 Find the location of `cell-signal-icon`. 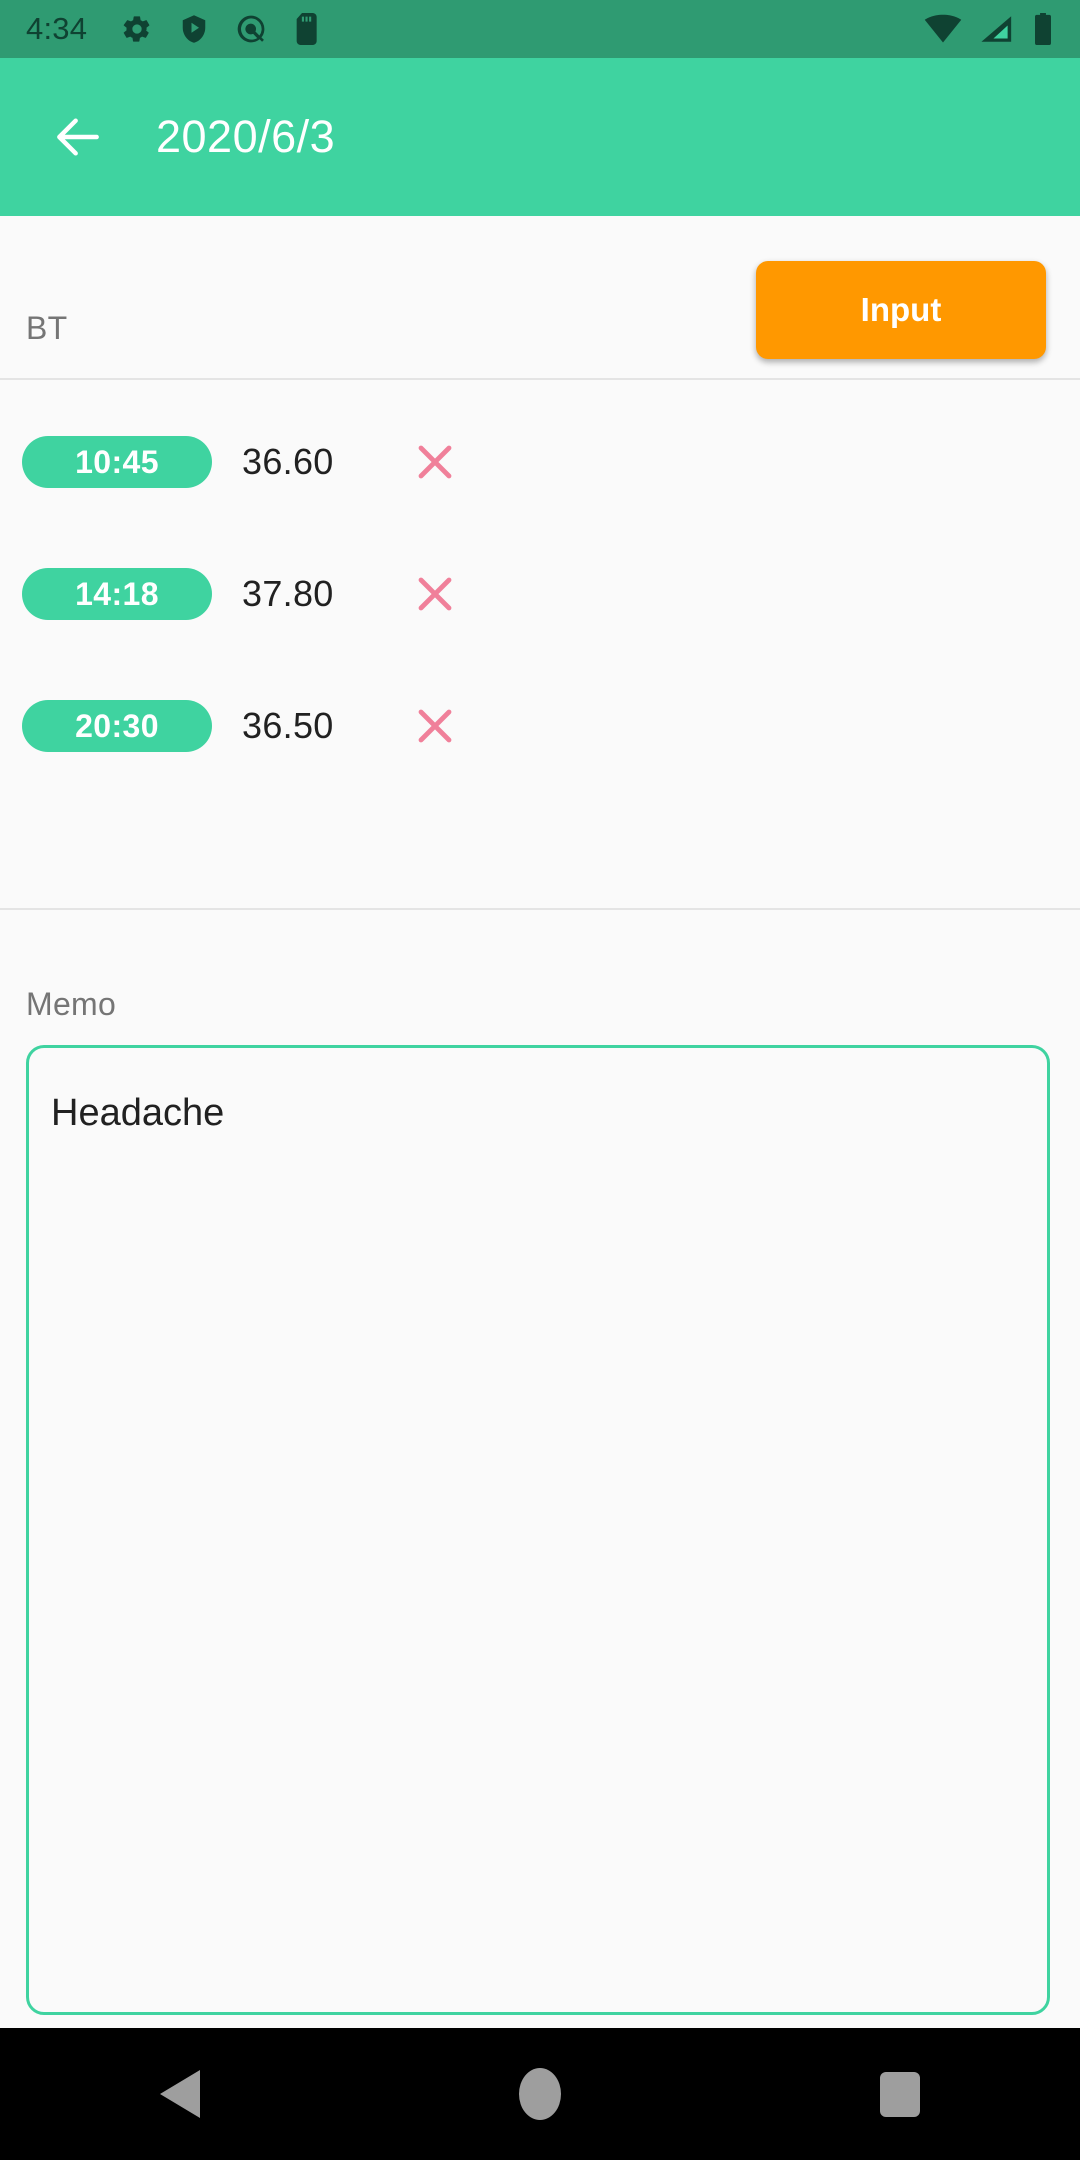

cell-signal-icon is located at coordinates (996, 29).